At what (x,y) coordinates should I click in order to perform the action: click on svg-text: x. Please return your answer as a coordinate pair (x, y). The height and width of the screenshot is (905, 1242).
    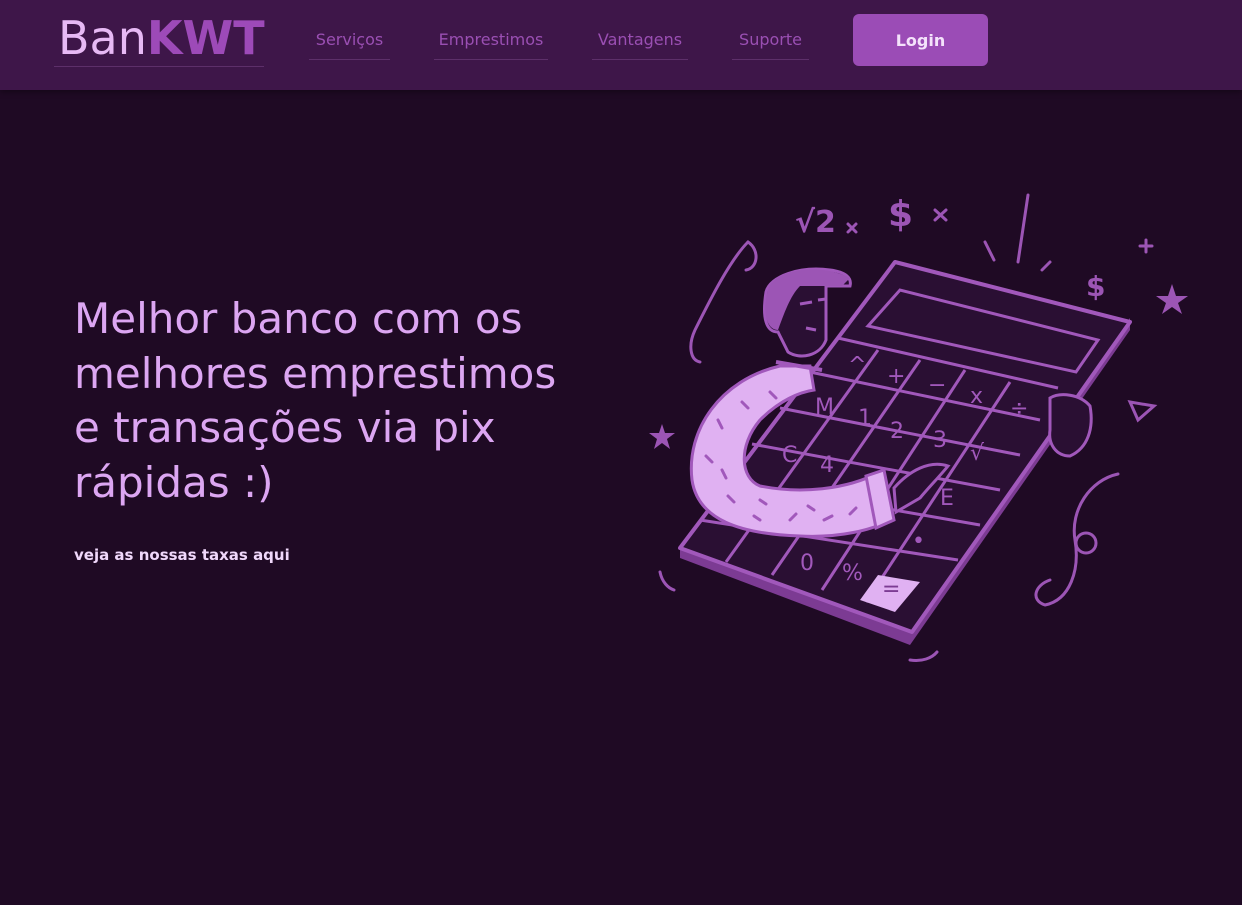
    Looking at the image, I should click on (976, 396).